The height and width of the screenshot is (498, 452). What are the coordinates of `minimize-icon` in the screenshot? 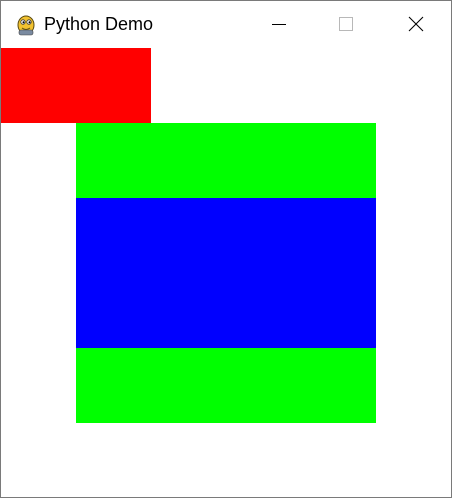 It's located at (278, 24).